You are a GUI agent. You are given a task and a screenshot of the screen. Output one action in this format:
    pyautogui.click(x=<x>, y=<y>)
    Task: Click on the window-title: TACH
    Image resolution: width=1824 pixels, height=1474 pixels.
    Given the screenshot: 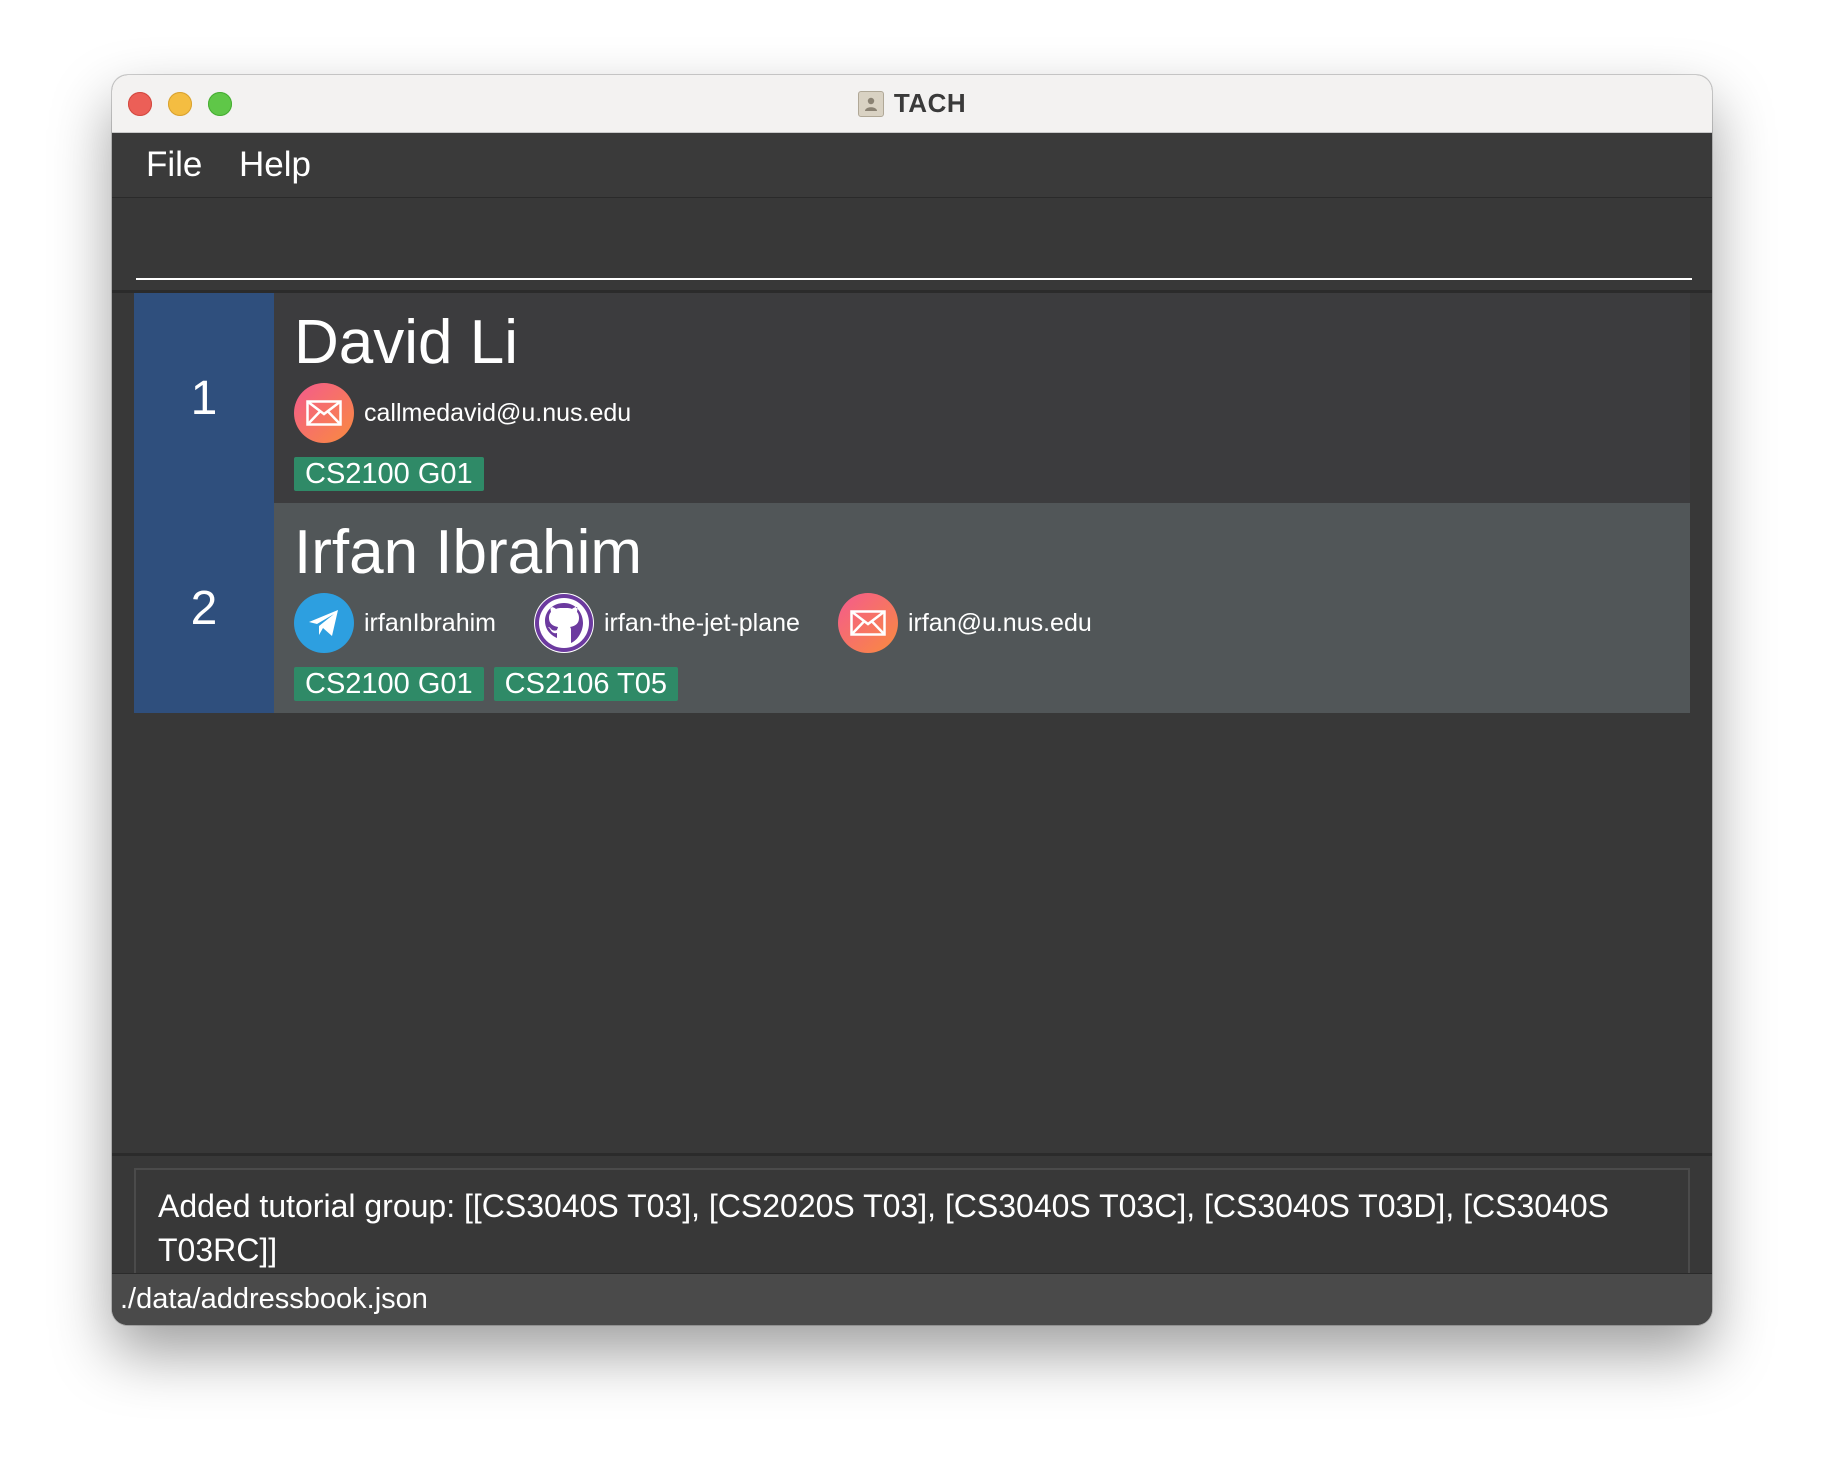 What is the action you would take?
    pyautogui.click(x=930, y=103)
    